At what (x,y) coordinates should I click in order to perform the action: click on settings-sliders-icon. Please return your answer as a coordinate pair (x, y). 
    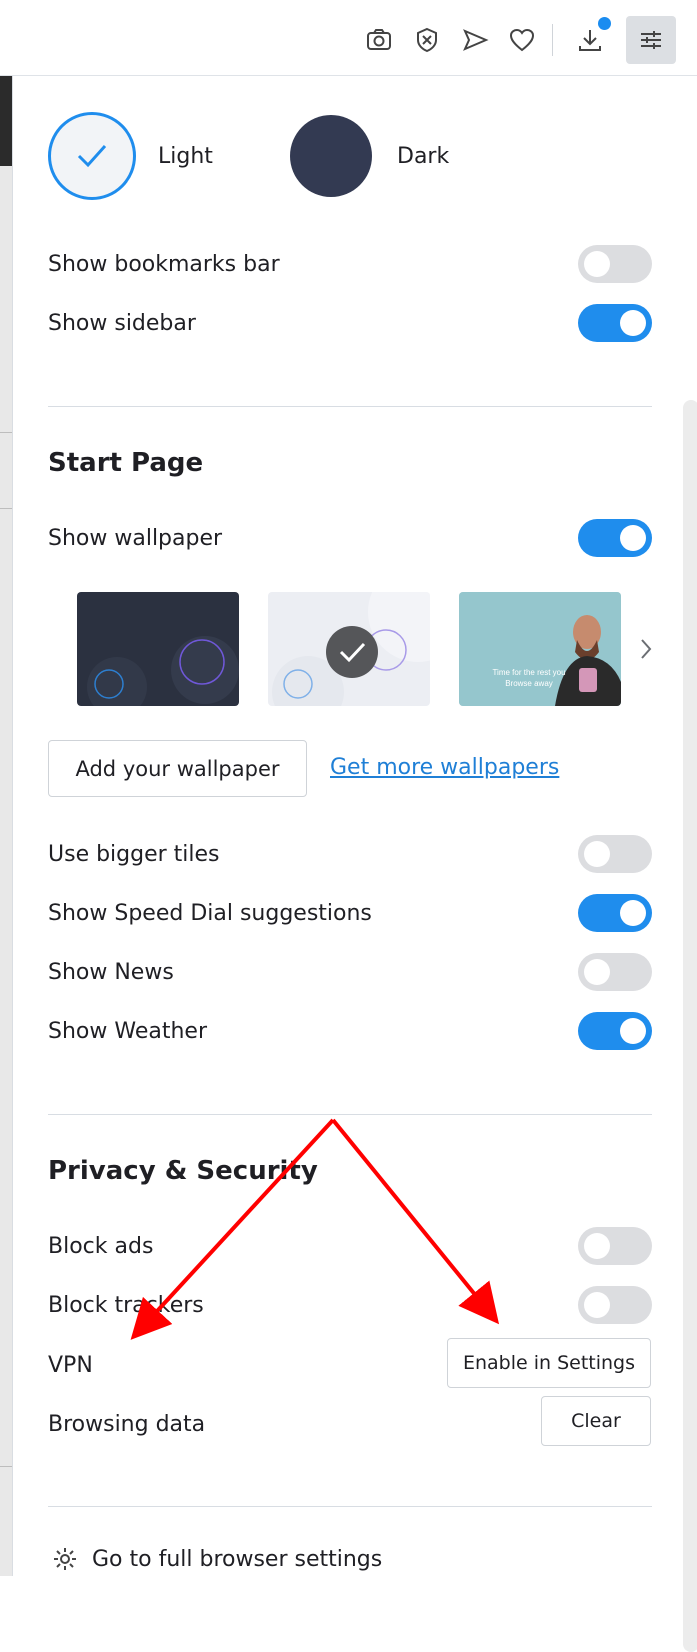
    Looking at the image, I should click on (651, 40).